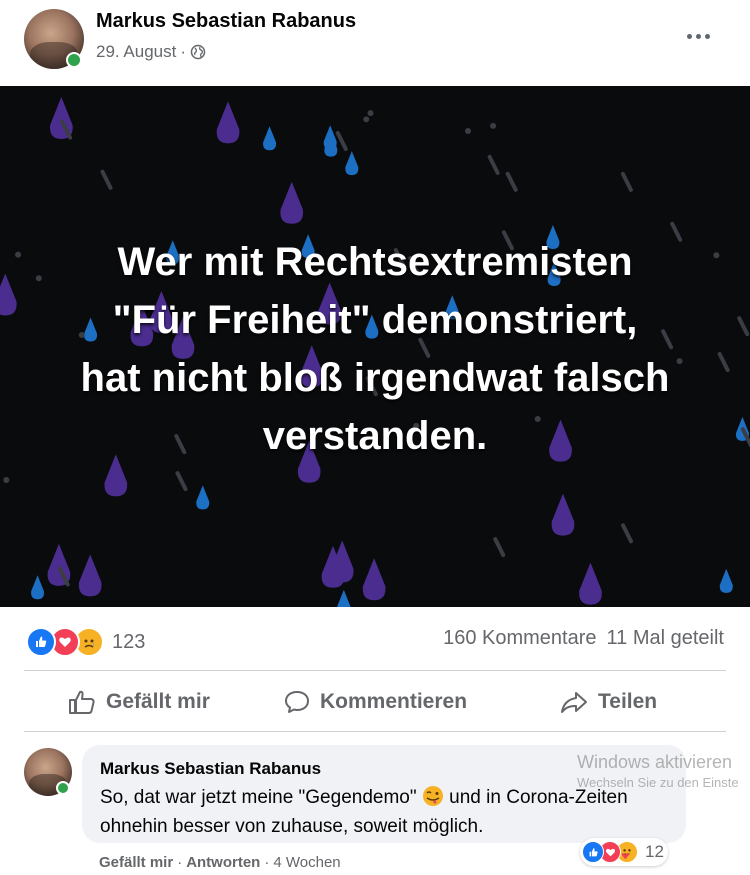 Image resolution: width=750 pixels, height=875 pixels. Describe the element at coordinates (375, 320) in the screenshot. I see `image-text-line: "Für Freiheit" demonstriert,` at that location.